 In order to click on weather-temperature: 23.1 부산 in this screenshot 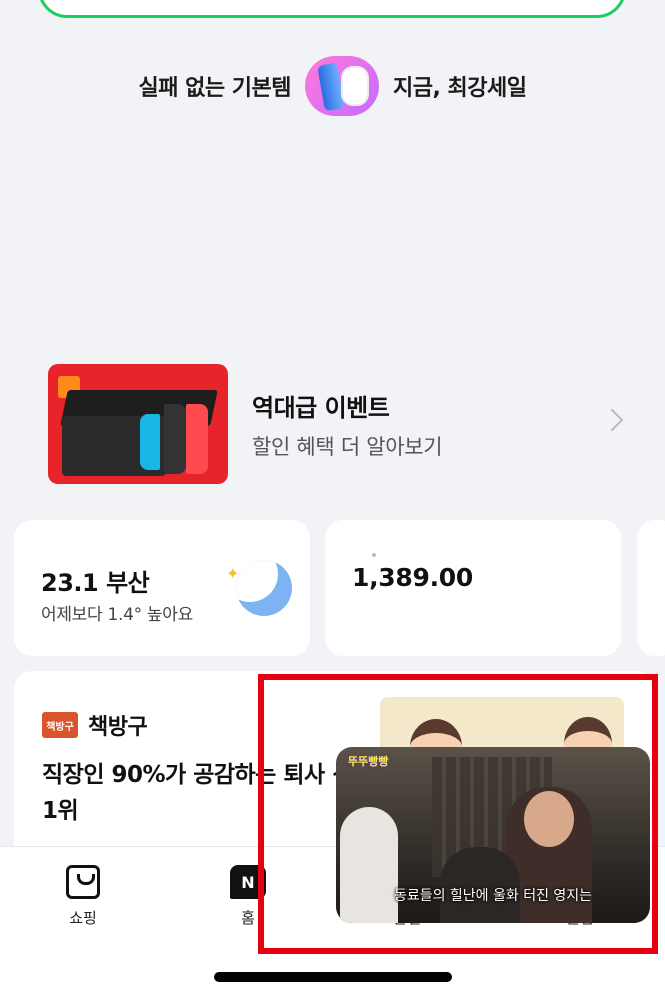, I will do `click(95, 583)`.